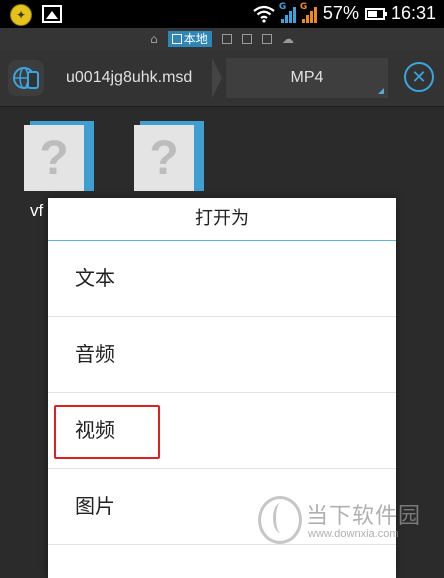  I want to click on wifi-icon, so click(264, 14).